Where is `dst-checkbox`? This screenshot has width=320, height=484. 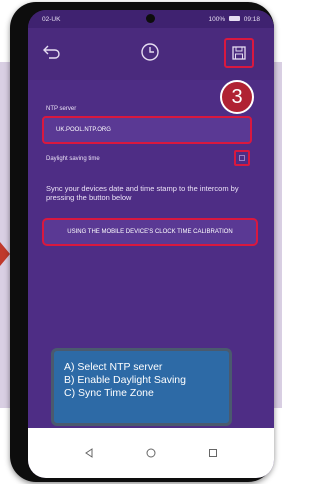 dst-checkbox is located at coordinates (242, 158).